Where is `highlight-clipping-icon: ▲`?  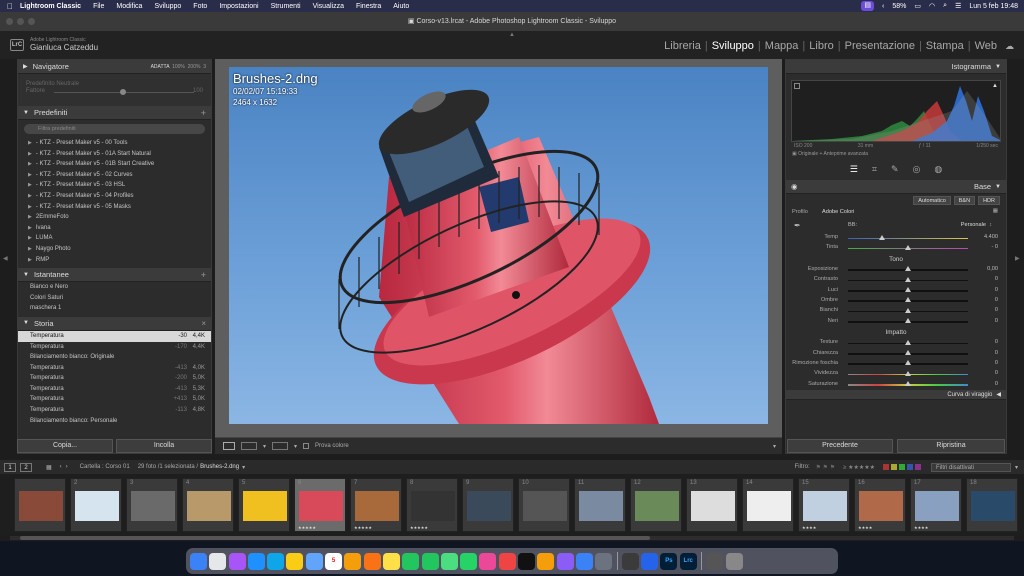 highlight-clipping-icon: ▲ is located at coordinates (995, 86).